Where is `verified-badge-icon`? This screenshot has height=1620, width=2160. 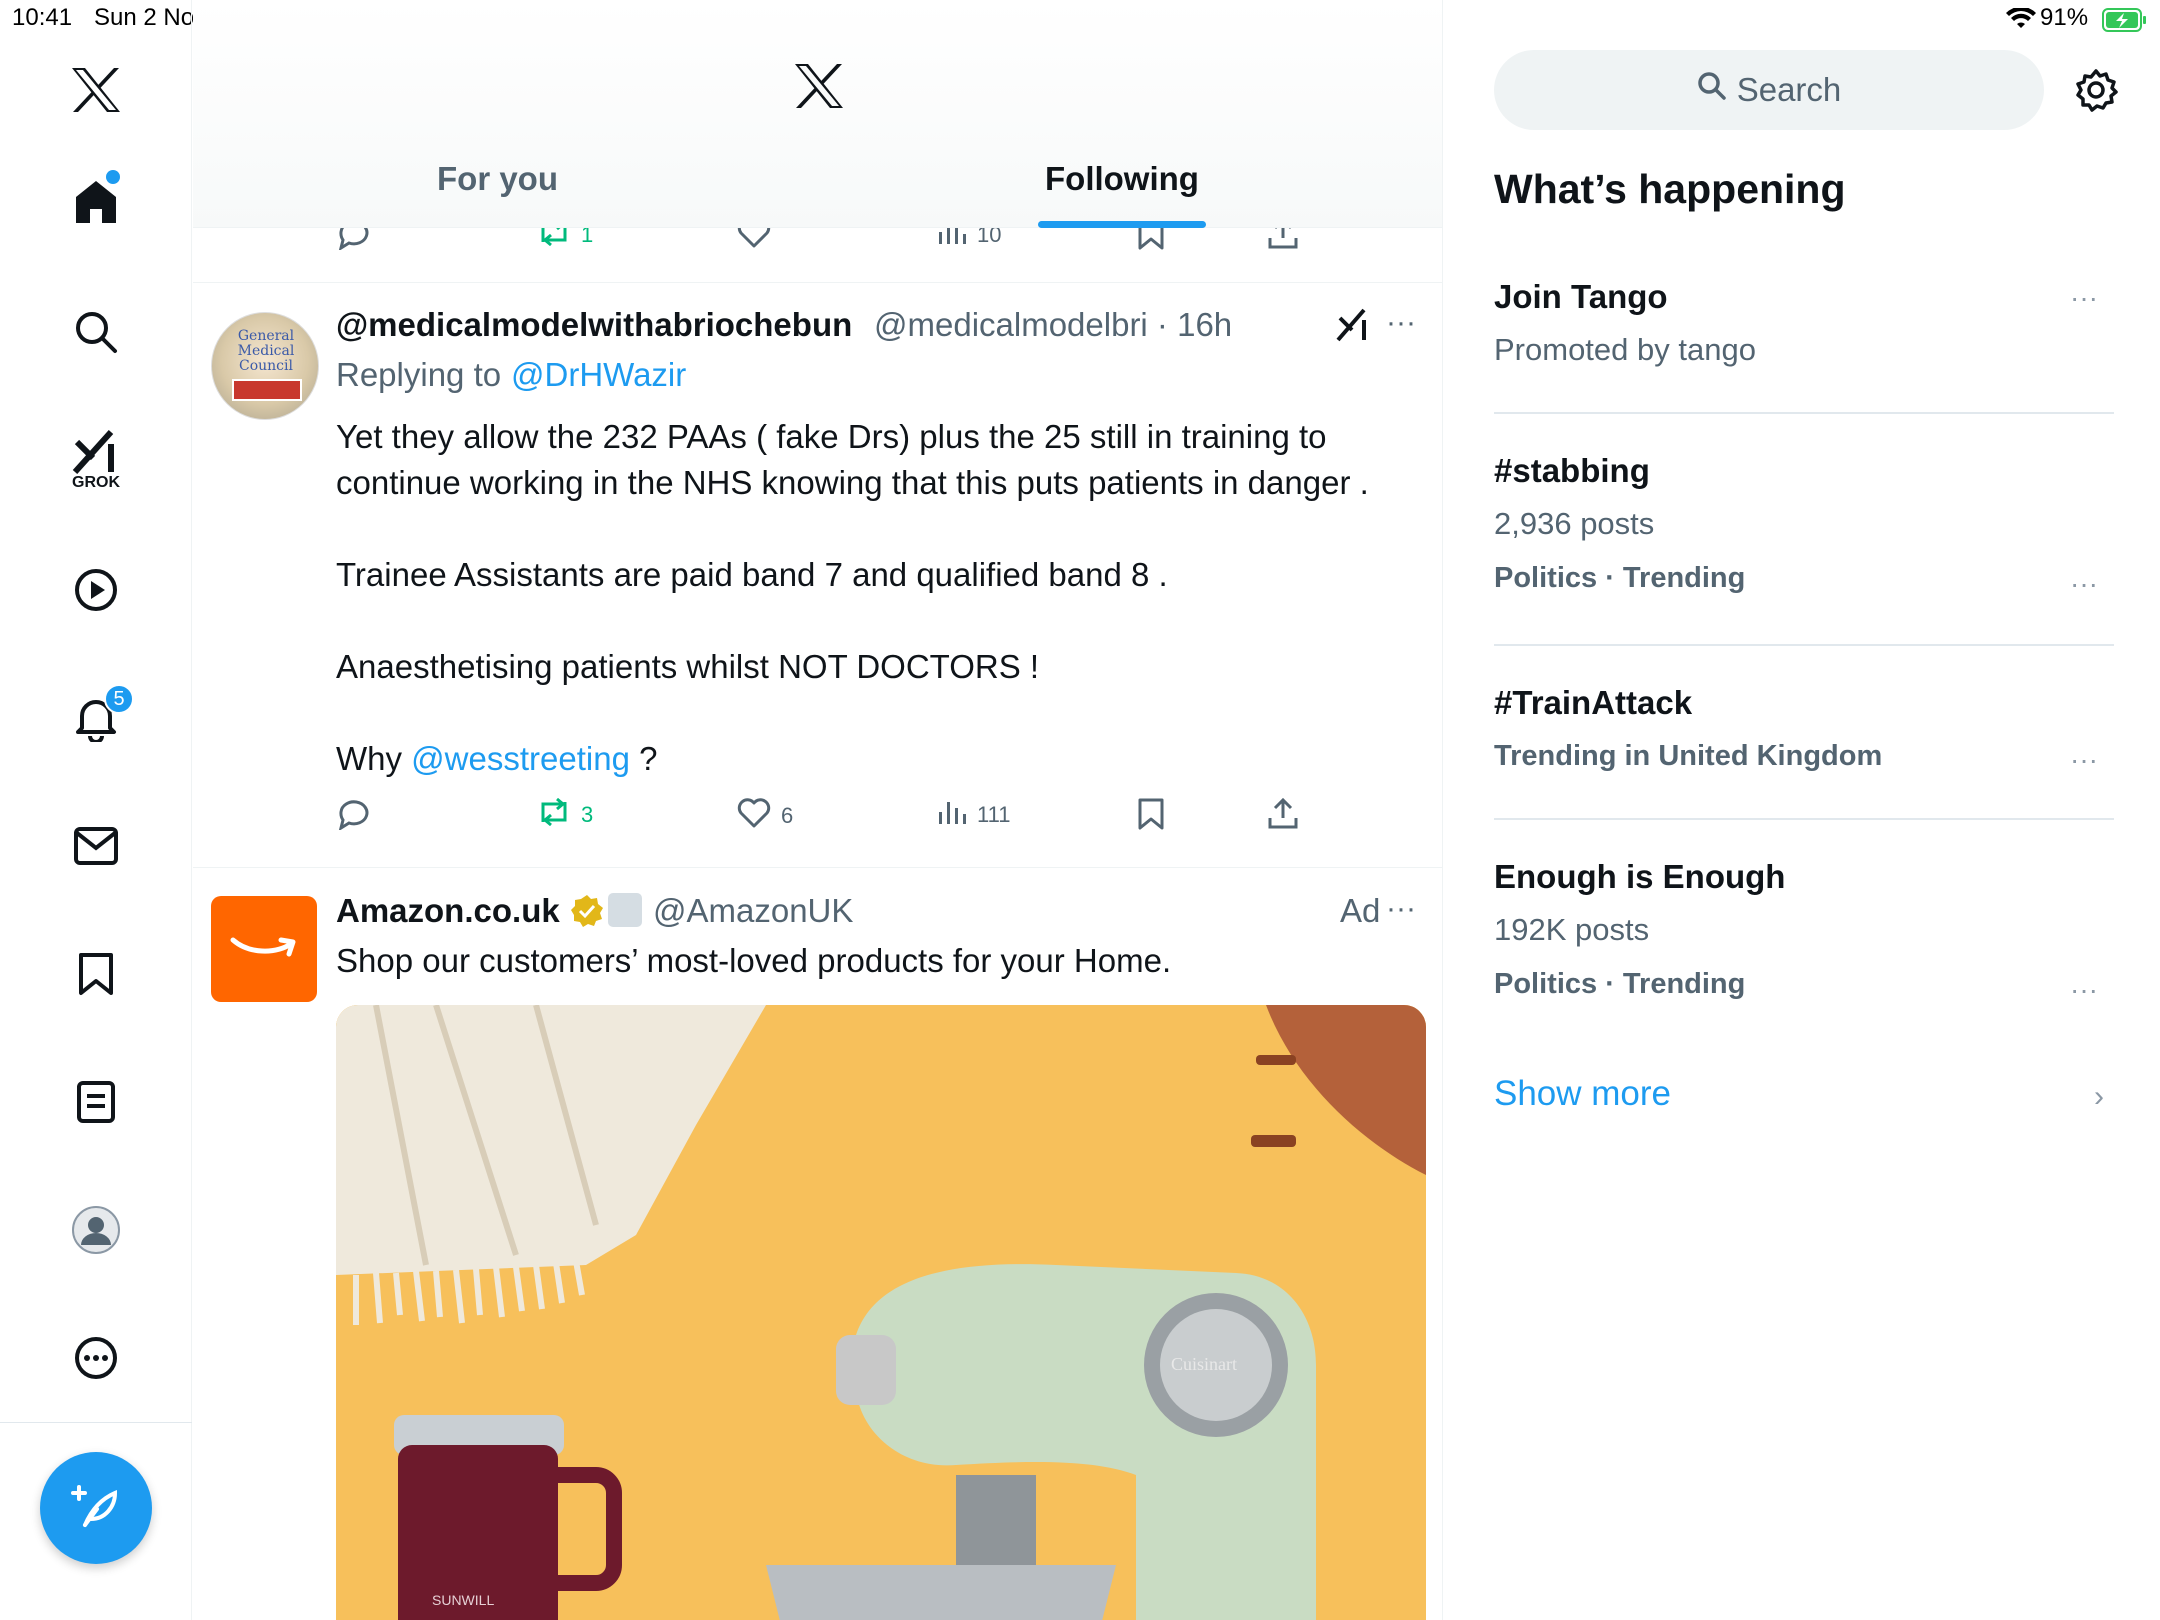
verified-badge-icon is located at coordinates (587, 913).